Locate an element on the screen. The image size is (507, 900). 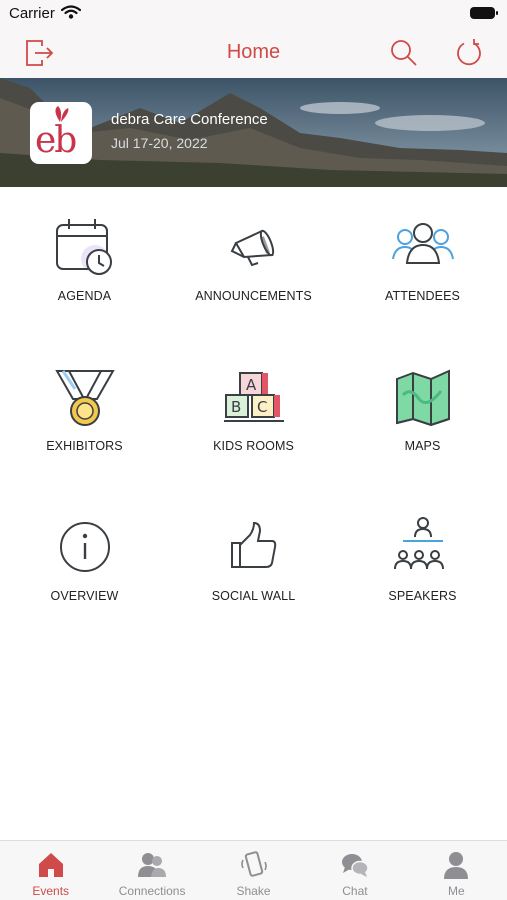
medal-icon is located at coordinates (84, 398).